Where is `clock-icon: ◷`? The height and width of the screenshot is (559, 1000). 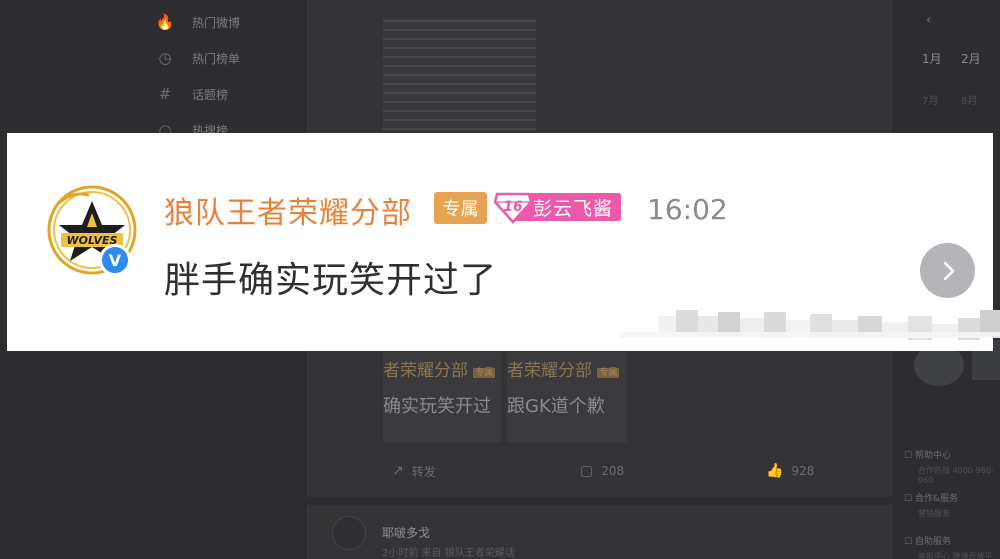 clock-icon: ◷ is located at coordinates (165, 58).